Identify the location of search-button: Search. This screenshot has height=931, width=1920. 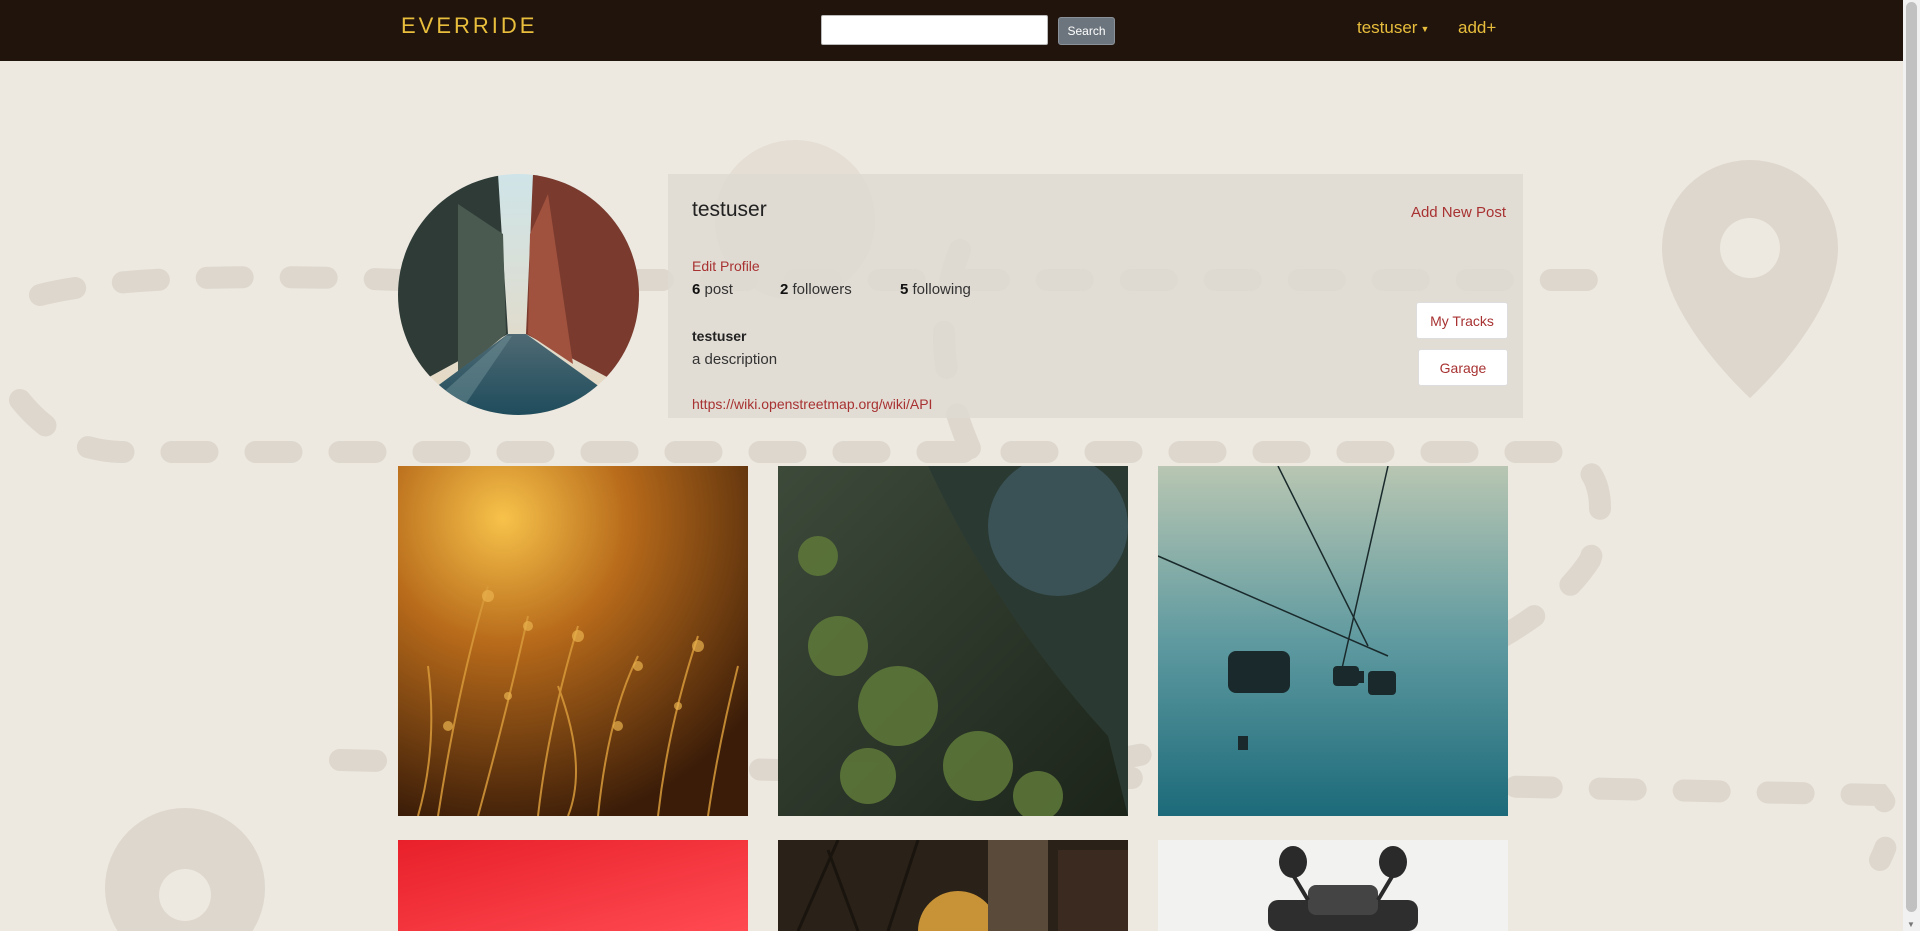
(1086, 31).